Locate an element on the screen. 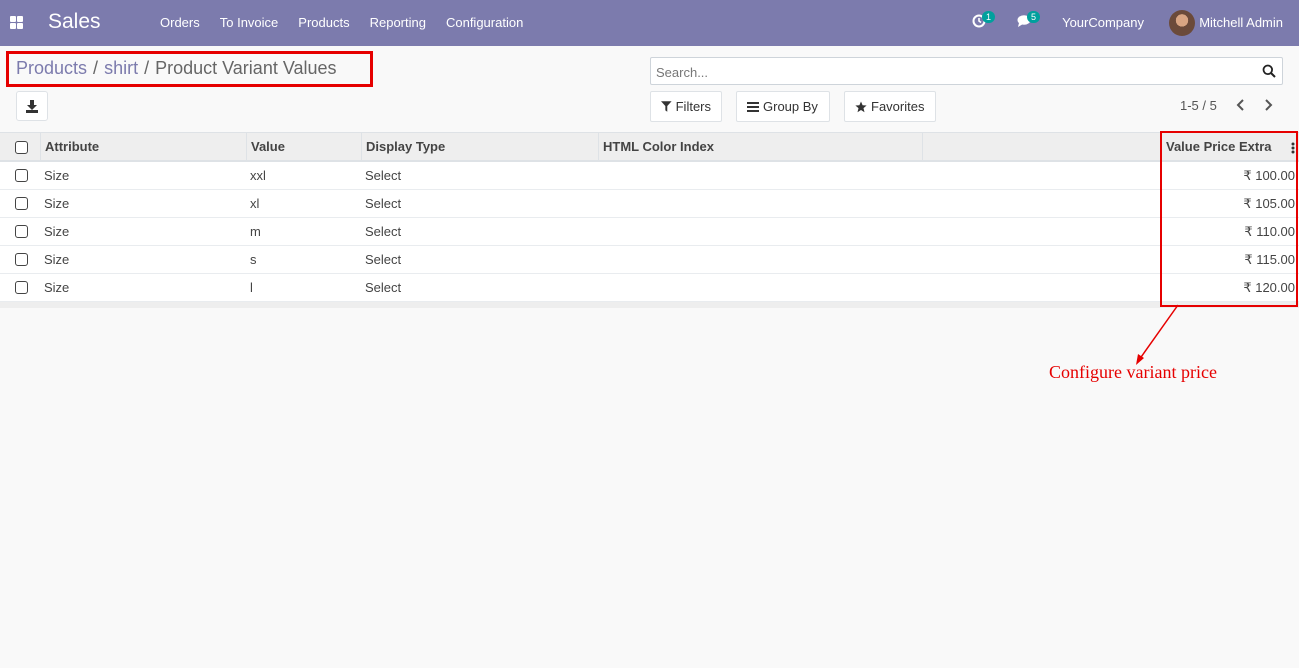 Image resolution: width=1299 pixels, height=668 pixels. cell-value: l is located at coordinates (251, 287).